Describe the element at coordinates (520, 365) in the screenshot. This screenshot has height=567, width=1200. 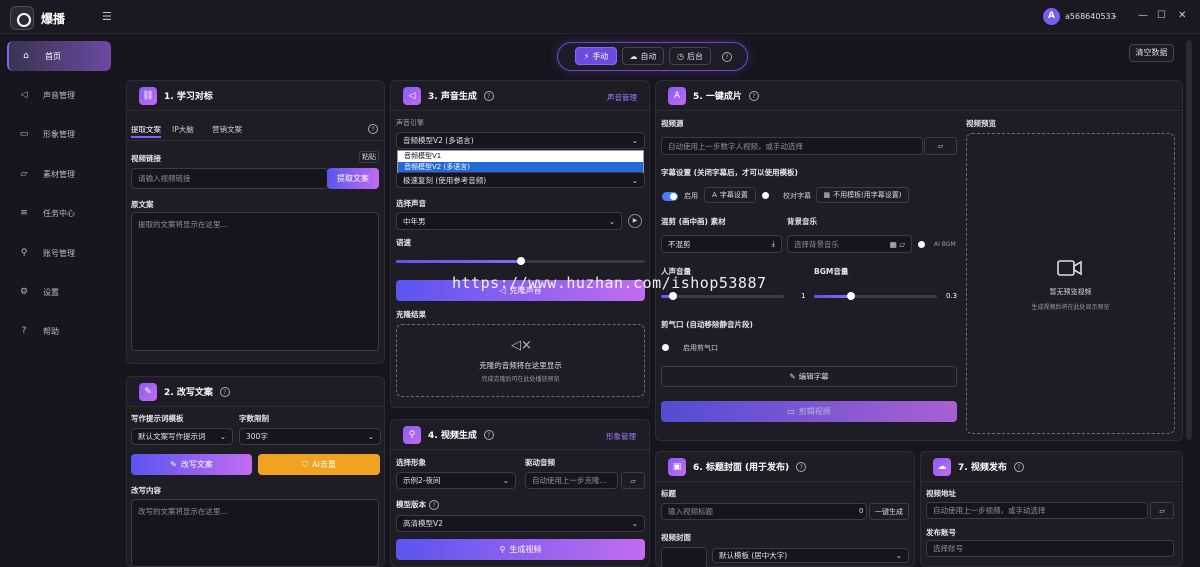
I see `result-text: 克隆的音频将在这里显示` at that location.